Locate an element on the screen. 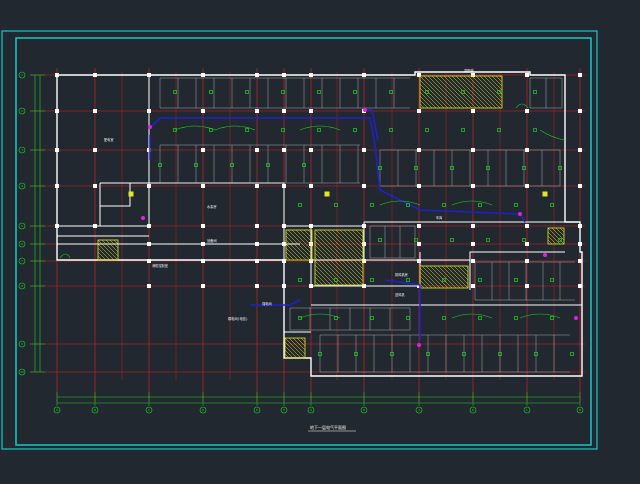 Image resolution: width=640 pixels, height=484 pixels. row-axis-label: 7 is located at coordinates (22, 261).